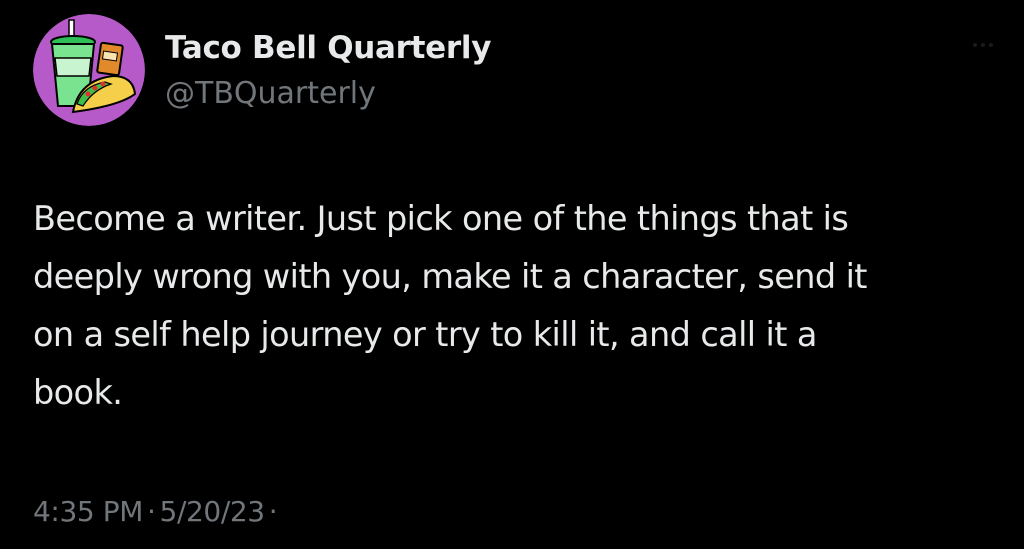 The image size is (1024, 549). I want to click on more-options-button, so click(983, 45).